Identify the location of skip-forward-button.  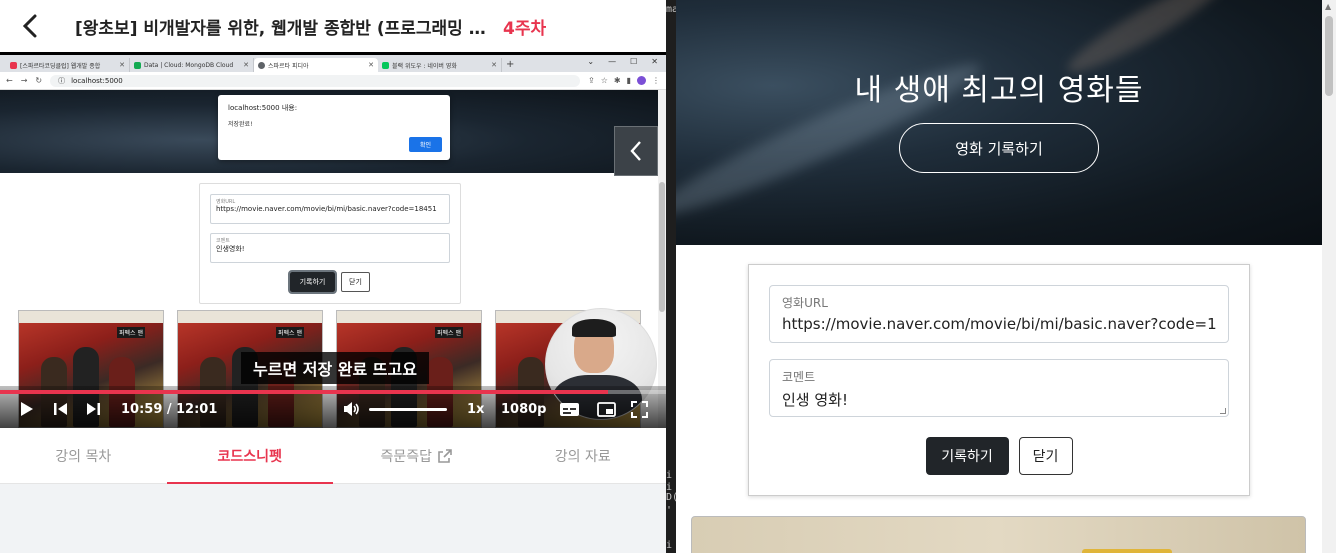
(93, 409).